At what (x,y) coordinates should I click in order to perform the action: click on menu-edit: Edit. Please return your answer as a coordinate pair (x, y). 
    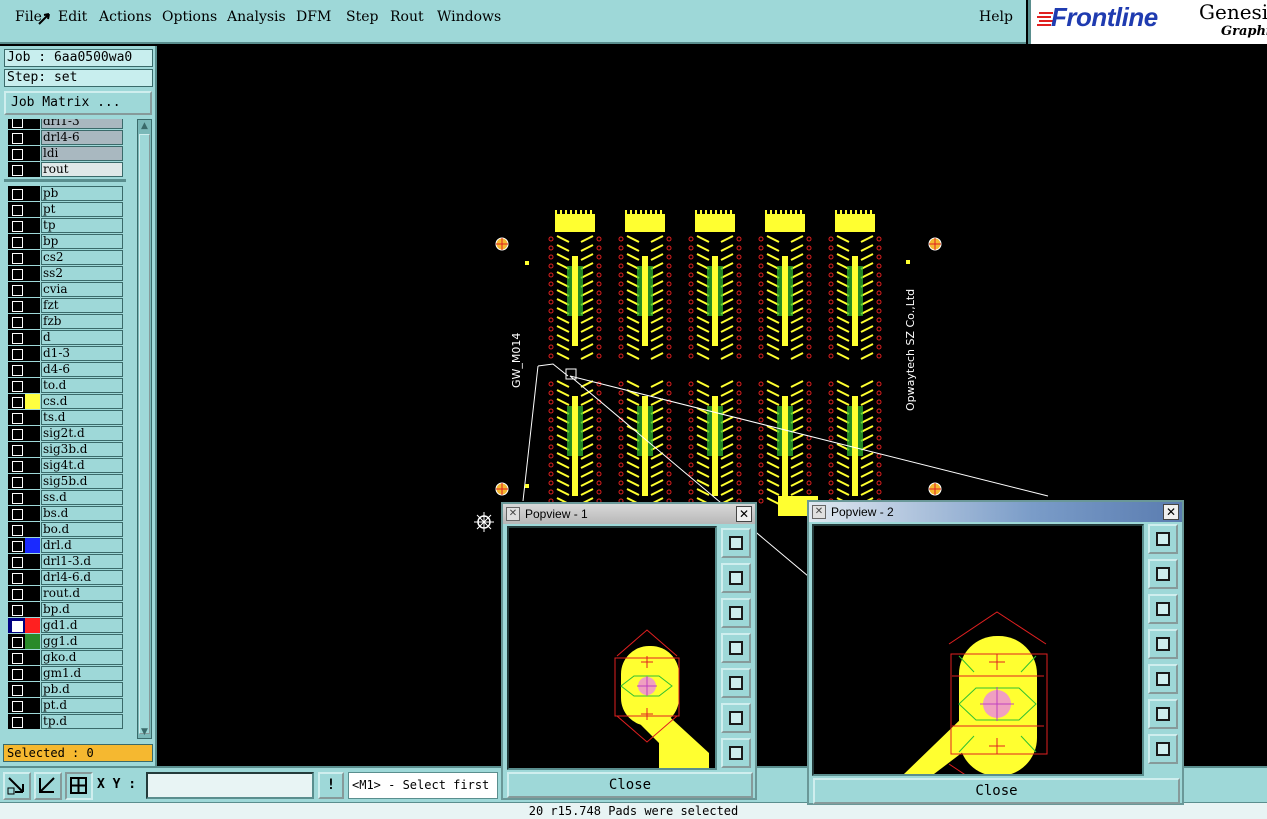
    Looking at the image, I should click on (72, 17).